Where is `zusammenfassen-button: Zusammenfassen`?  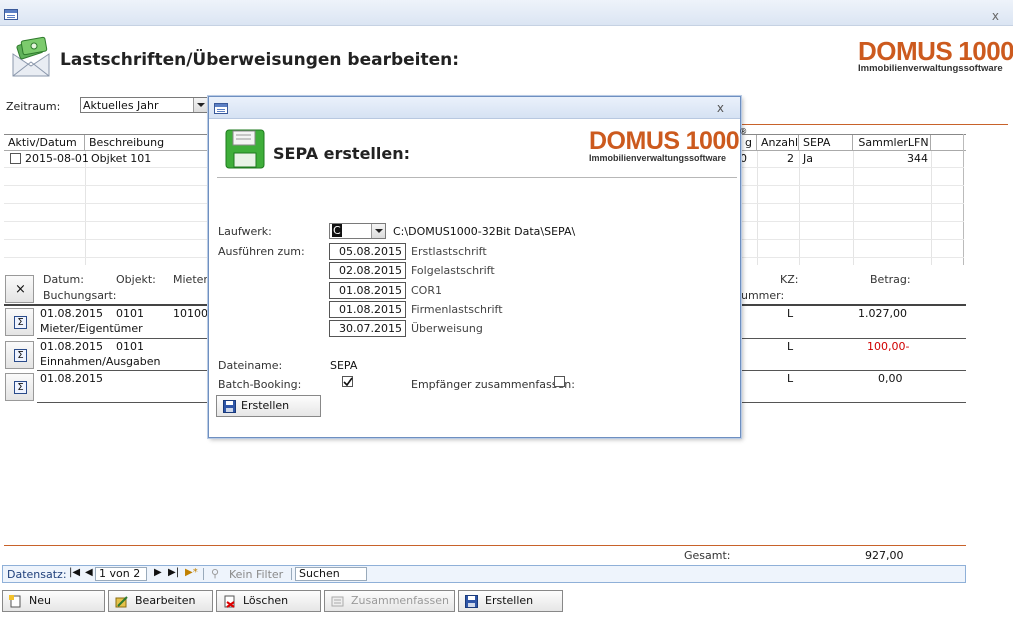 zusammenfassen-button: Zusammenfassen is located at coordinates (389, 601).